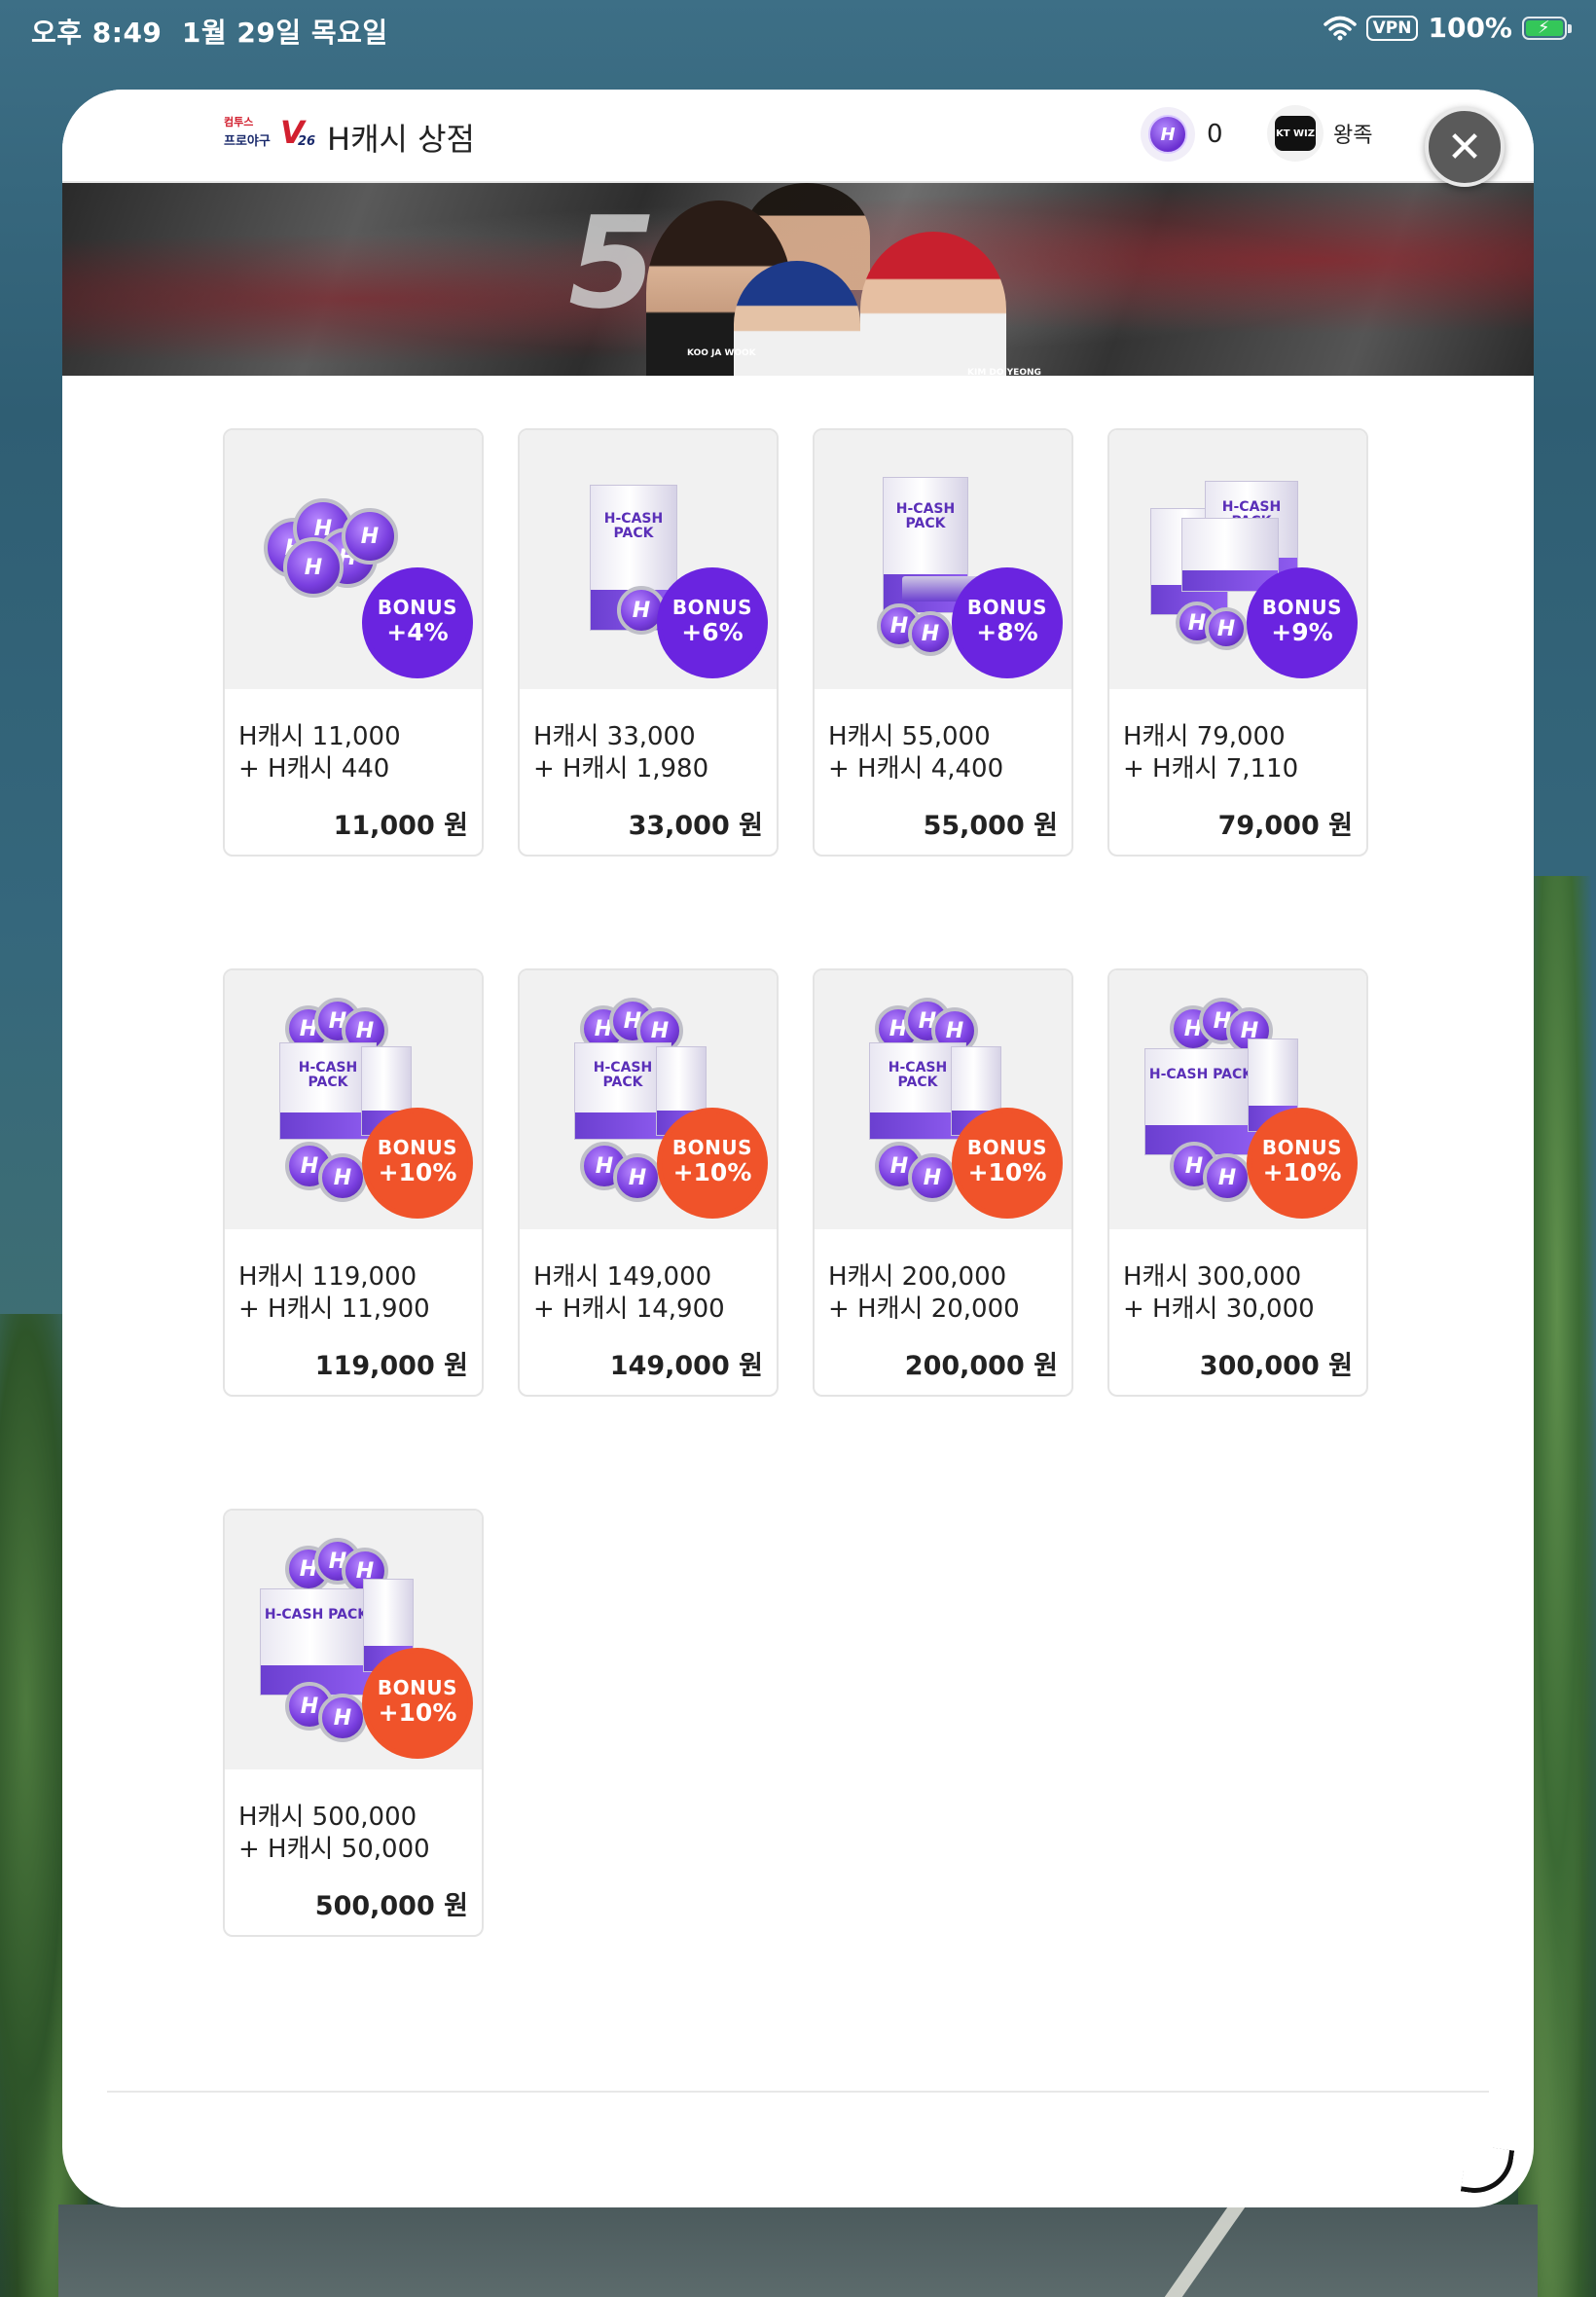 The height and width of the screenshot is (2297, 1596). Describe the element at coordinates (924, 1309) in the screenshot. I see `product-bonus-amount: + H캐시 20,000` at that location.